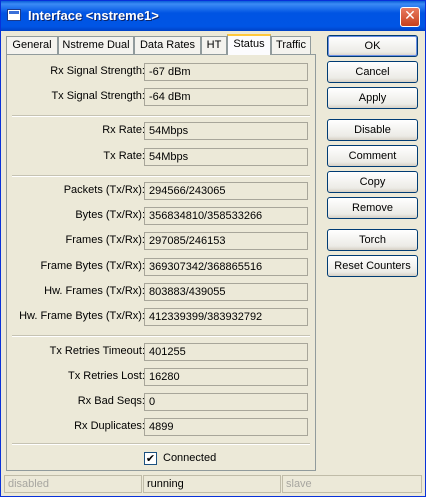  I want to click on tx-retries-timeout-row: Tx Retries Timeout: 401255, so click(162, 352).